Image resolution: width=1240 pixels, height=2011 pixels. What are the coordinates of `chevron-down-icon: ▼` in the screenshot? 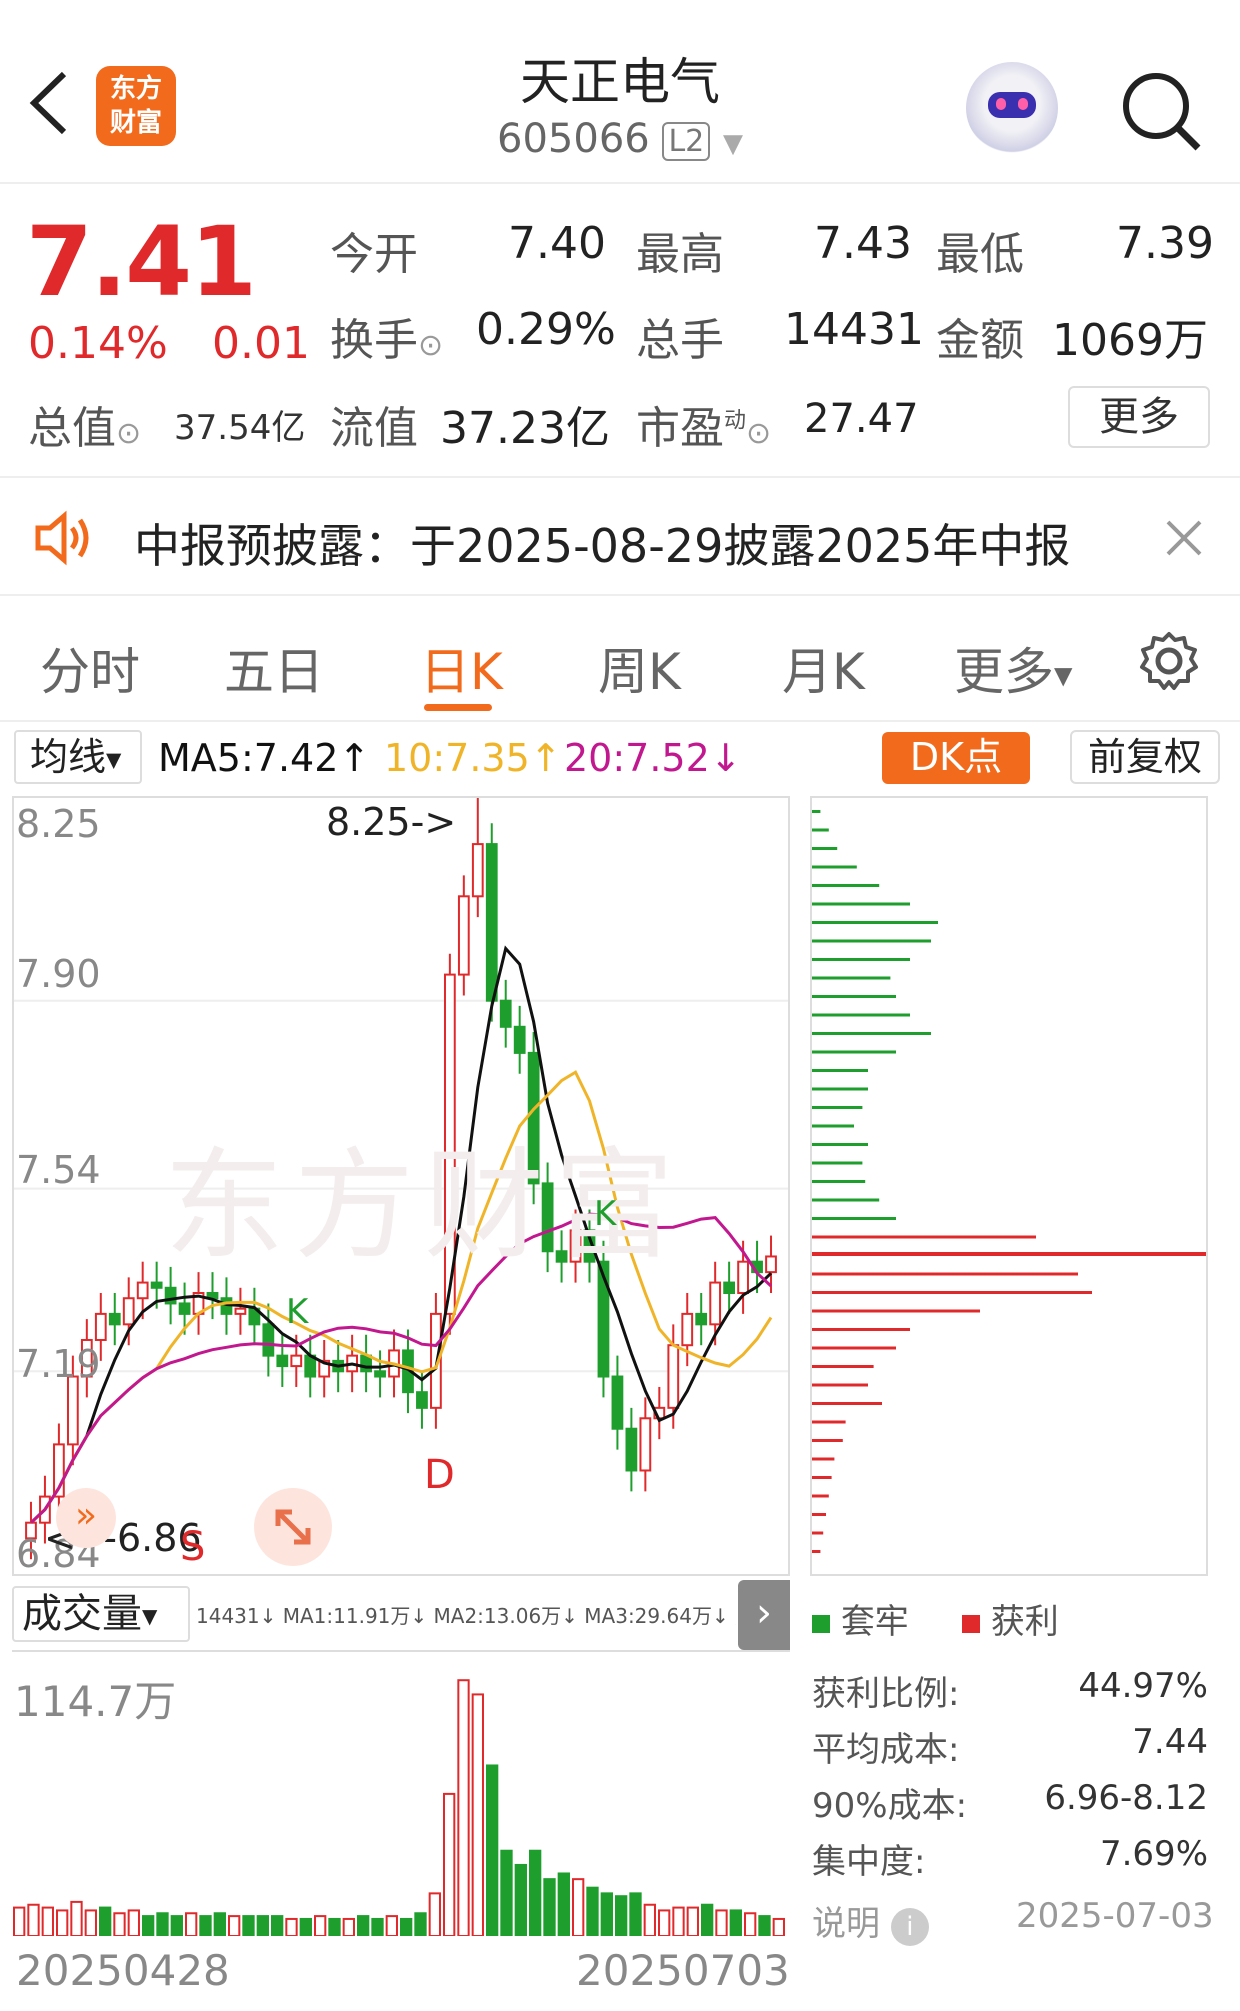 It's located at (733, 144).